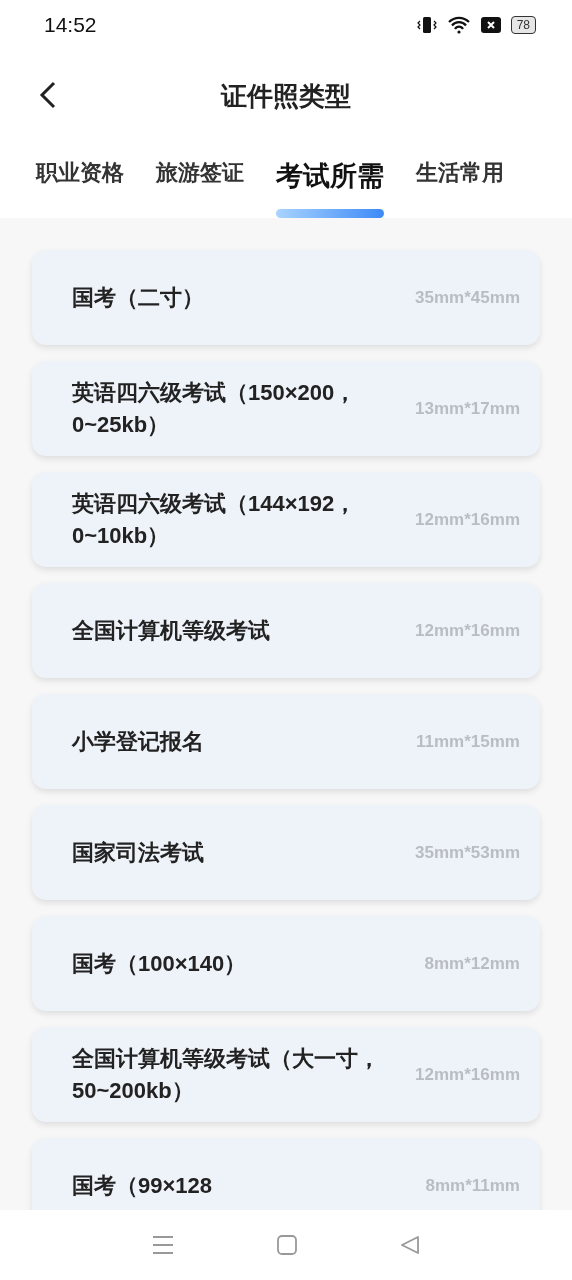  What do you see at coordinates (138, 852) in the screenshot?
I see `photo-type-name: 国家司法考试` at bounding box center [138, 852].